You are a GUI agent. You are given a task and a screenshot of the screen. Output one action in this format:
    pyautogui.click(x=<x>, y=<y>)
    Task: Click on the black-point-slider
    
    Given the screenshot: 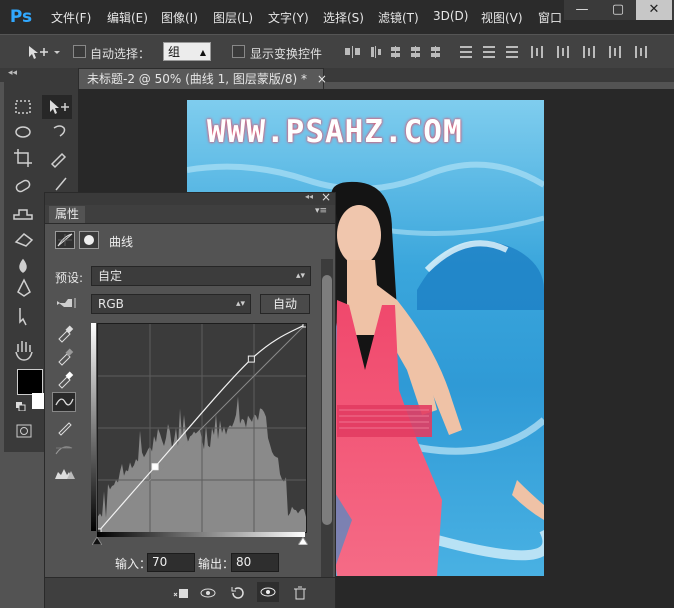 What is the action you would take?
    pyautogui.click(x=97, y=540)
    